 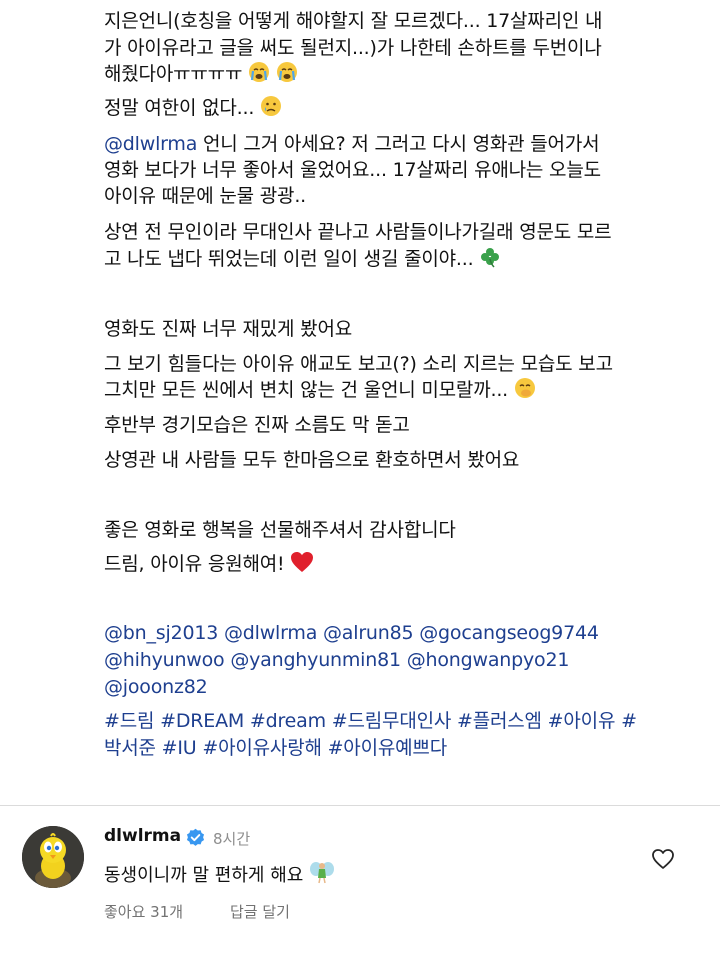 I want to click on red-heart-icon, so click(x=302, y=562).